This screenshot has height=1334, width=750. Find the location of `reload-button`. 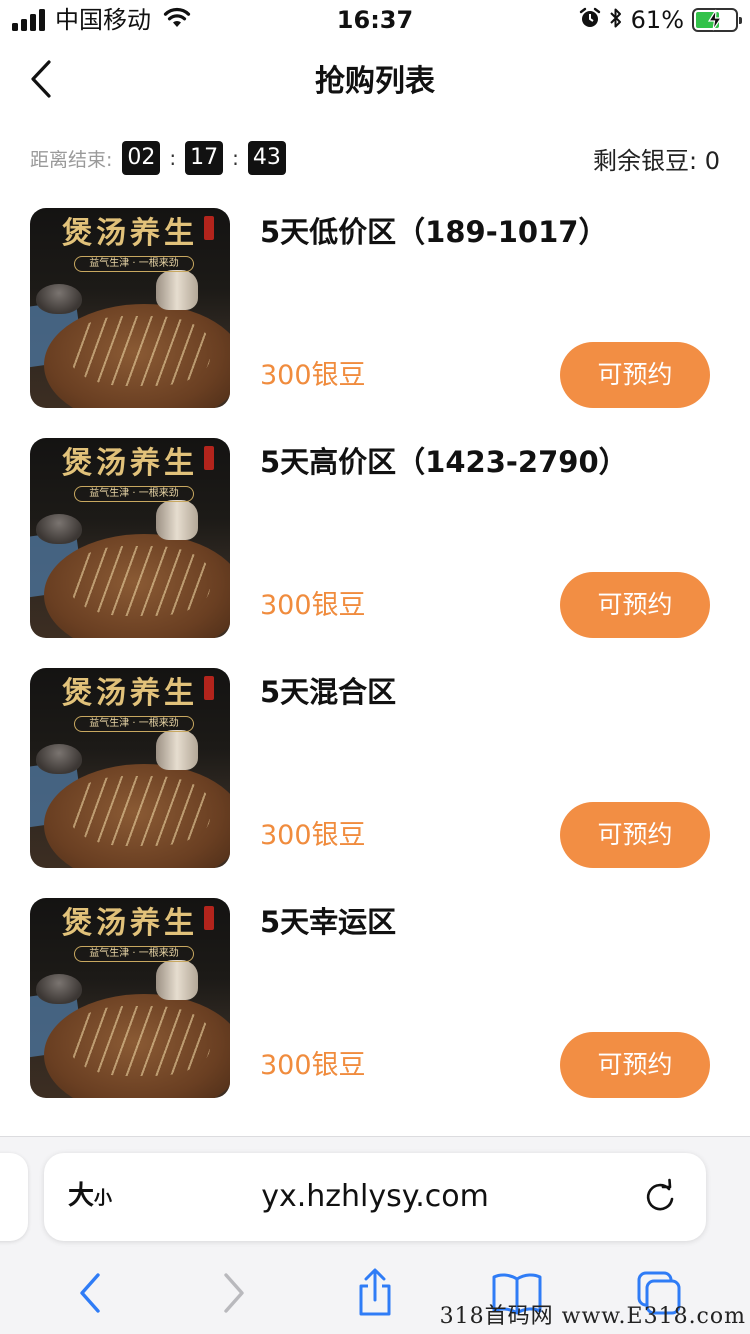

reload-button is located at coordinates (660, 1197).